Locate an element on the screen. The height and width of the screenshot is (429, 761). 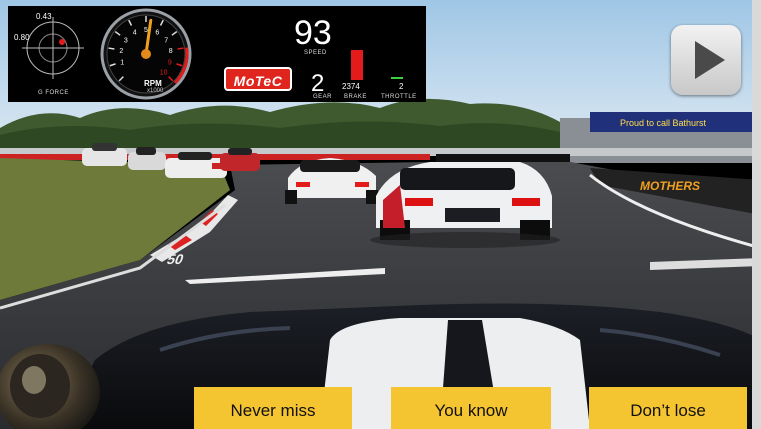
camera-lens-graphic is located at coordinates (50, 386).